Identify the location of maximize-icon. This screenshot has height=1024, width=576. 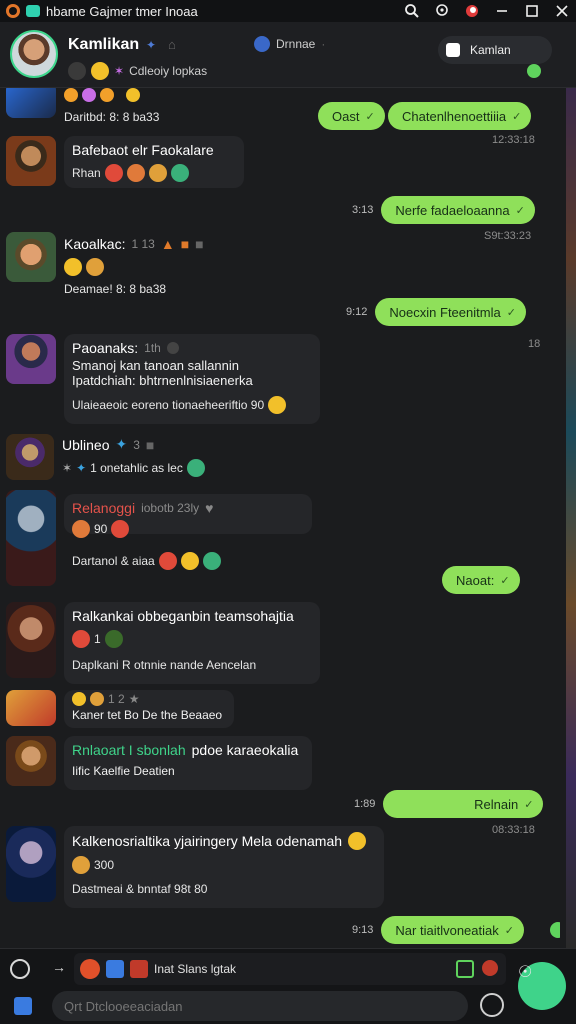
(532, 11).